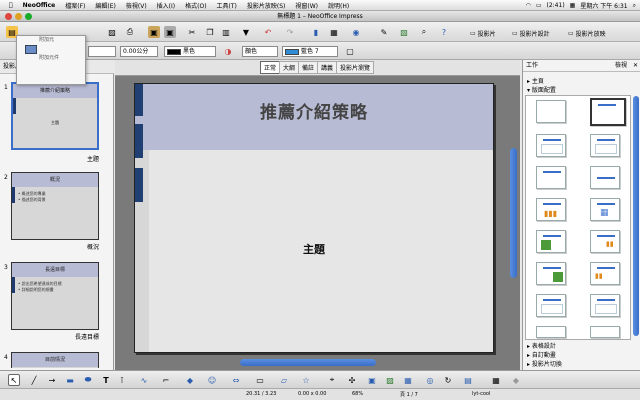  I want to click on slide-subtitle: 主題, so click(314, 249).